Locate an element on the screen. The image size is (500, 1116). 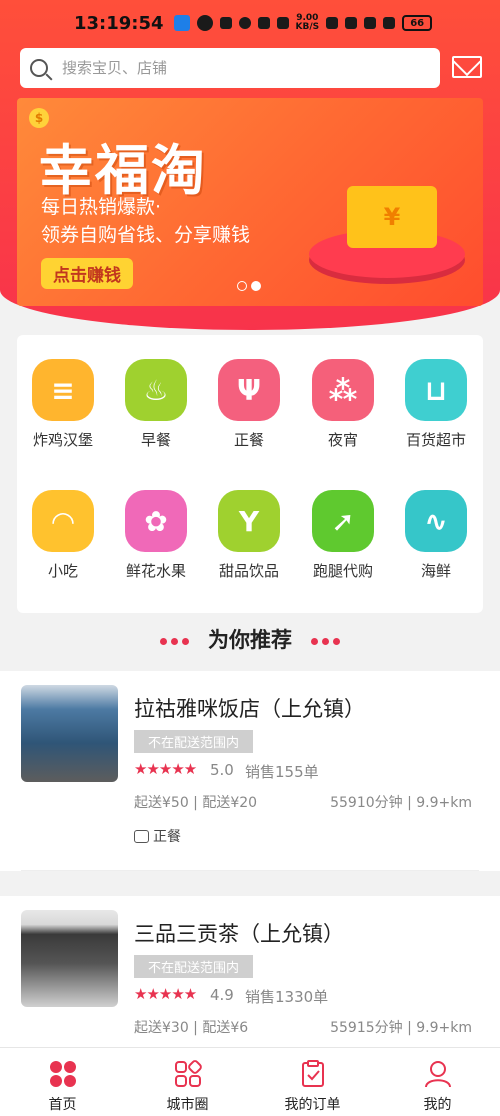
bottom-tab-bar: 首页 城市圈 我的订单 我的 is located at coordinates (250, 1081).